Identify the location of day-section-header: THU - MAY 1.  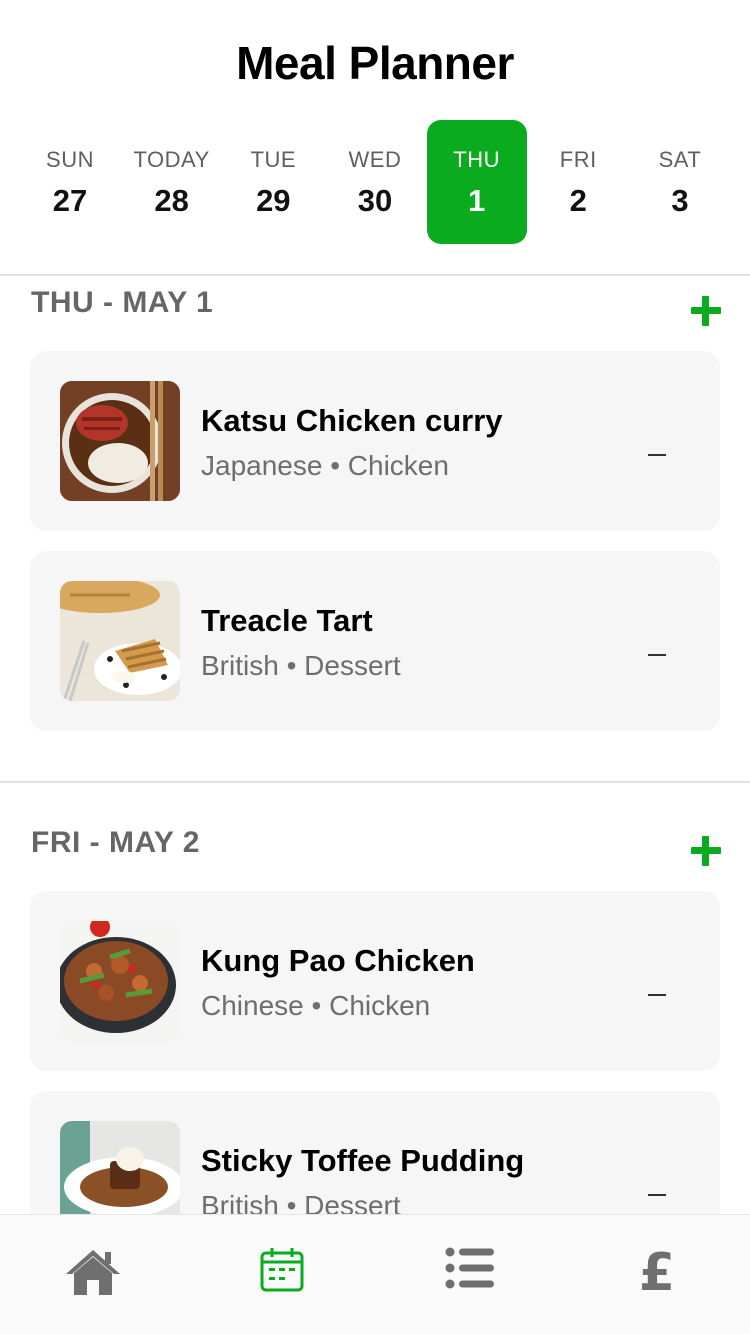
(376, 311).